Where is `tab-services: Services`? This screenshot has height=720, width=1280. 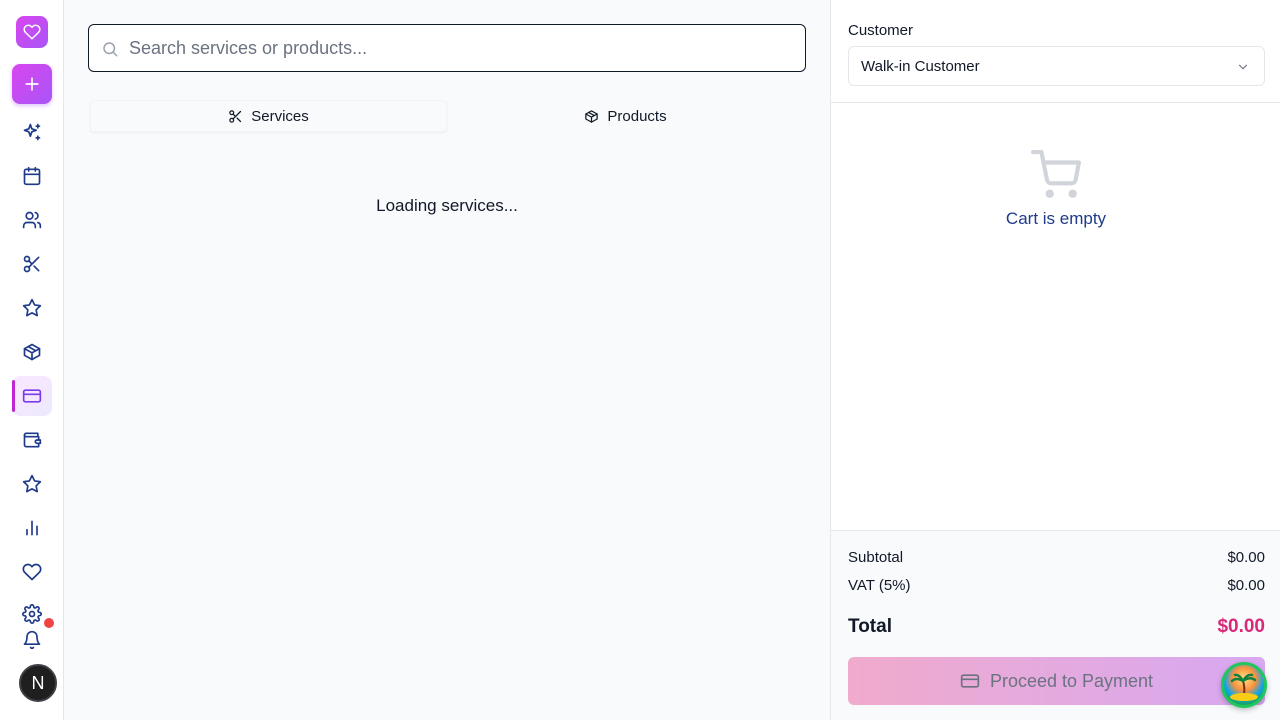 tab-services: Services is located at coordinates (268, 116).